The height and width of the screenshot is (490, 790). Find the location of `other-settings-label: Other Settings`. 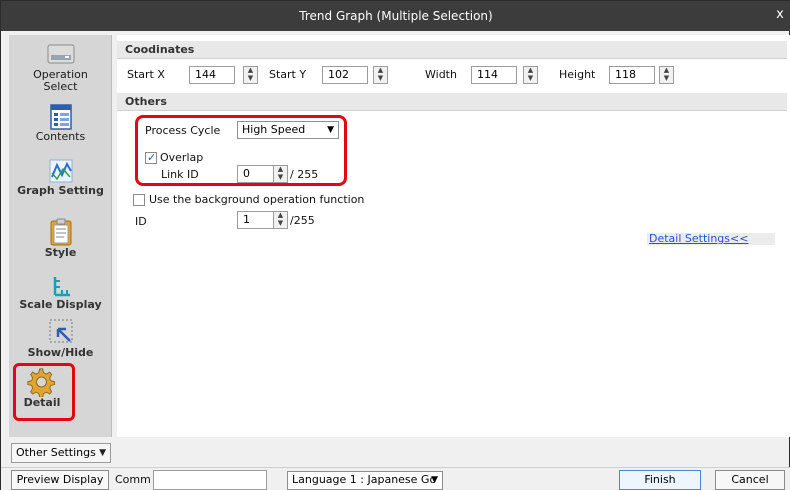

other-settings-label: Other Settings is located at coordinates (56, 452).